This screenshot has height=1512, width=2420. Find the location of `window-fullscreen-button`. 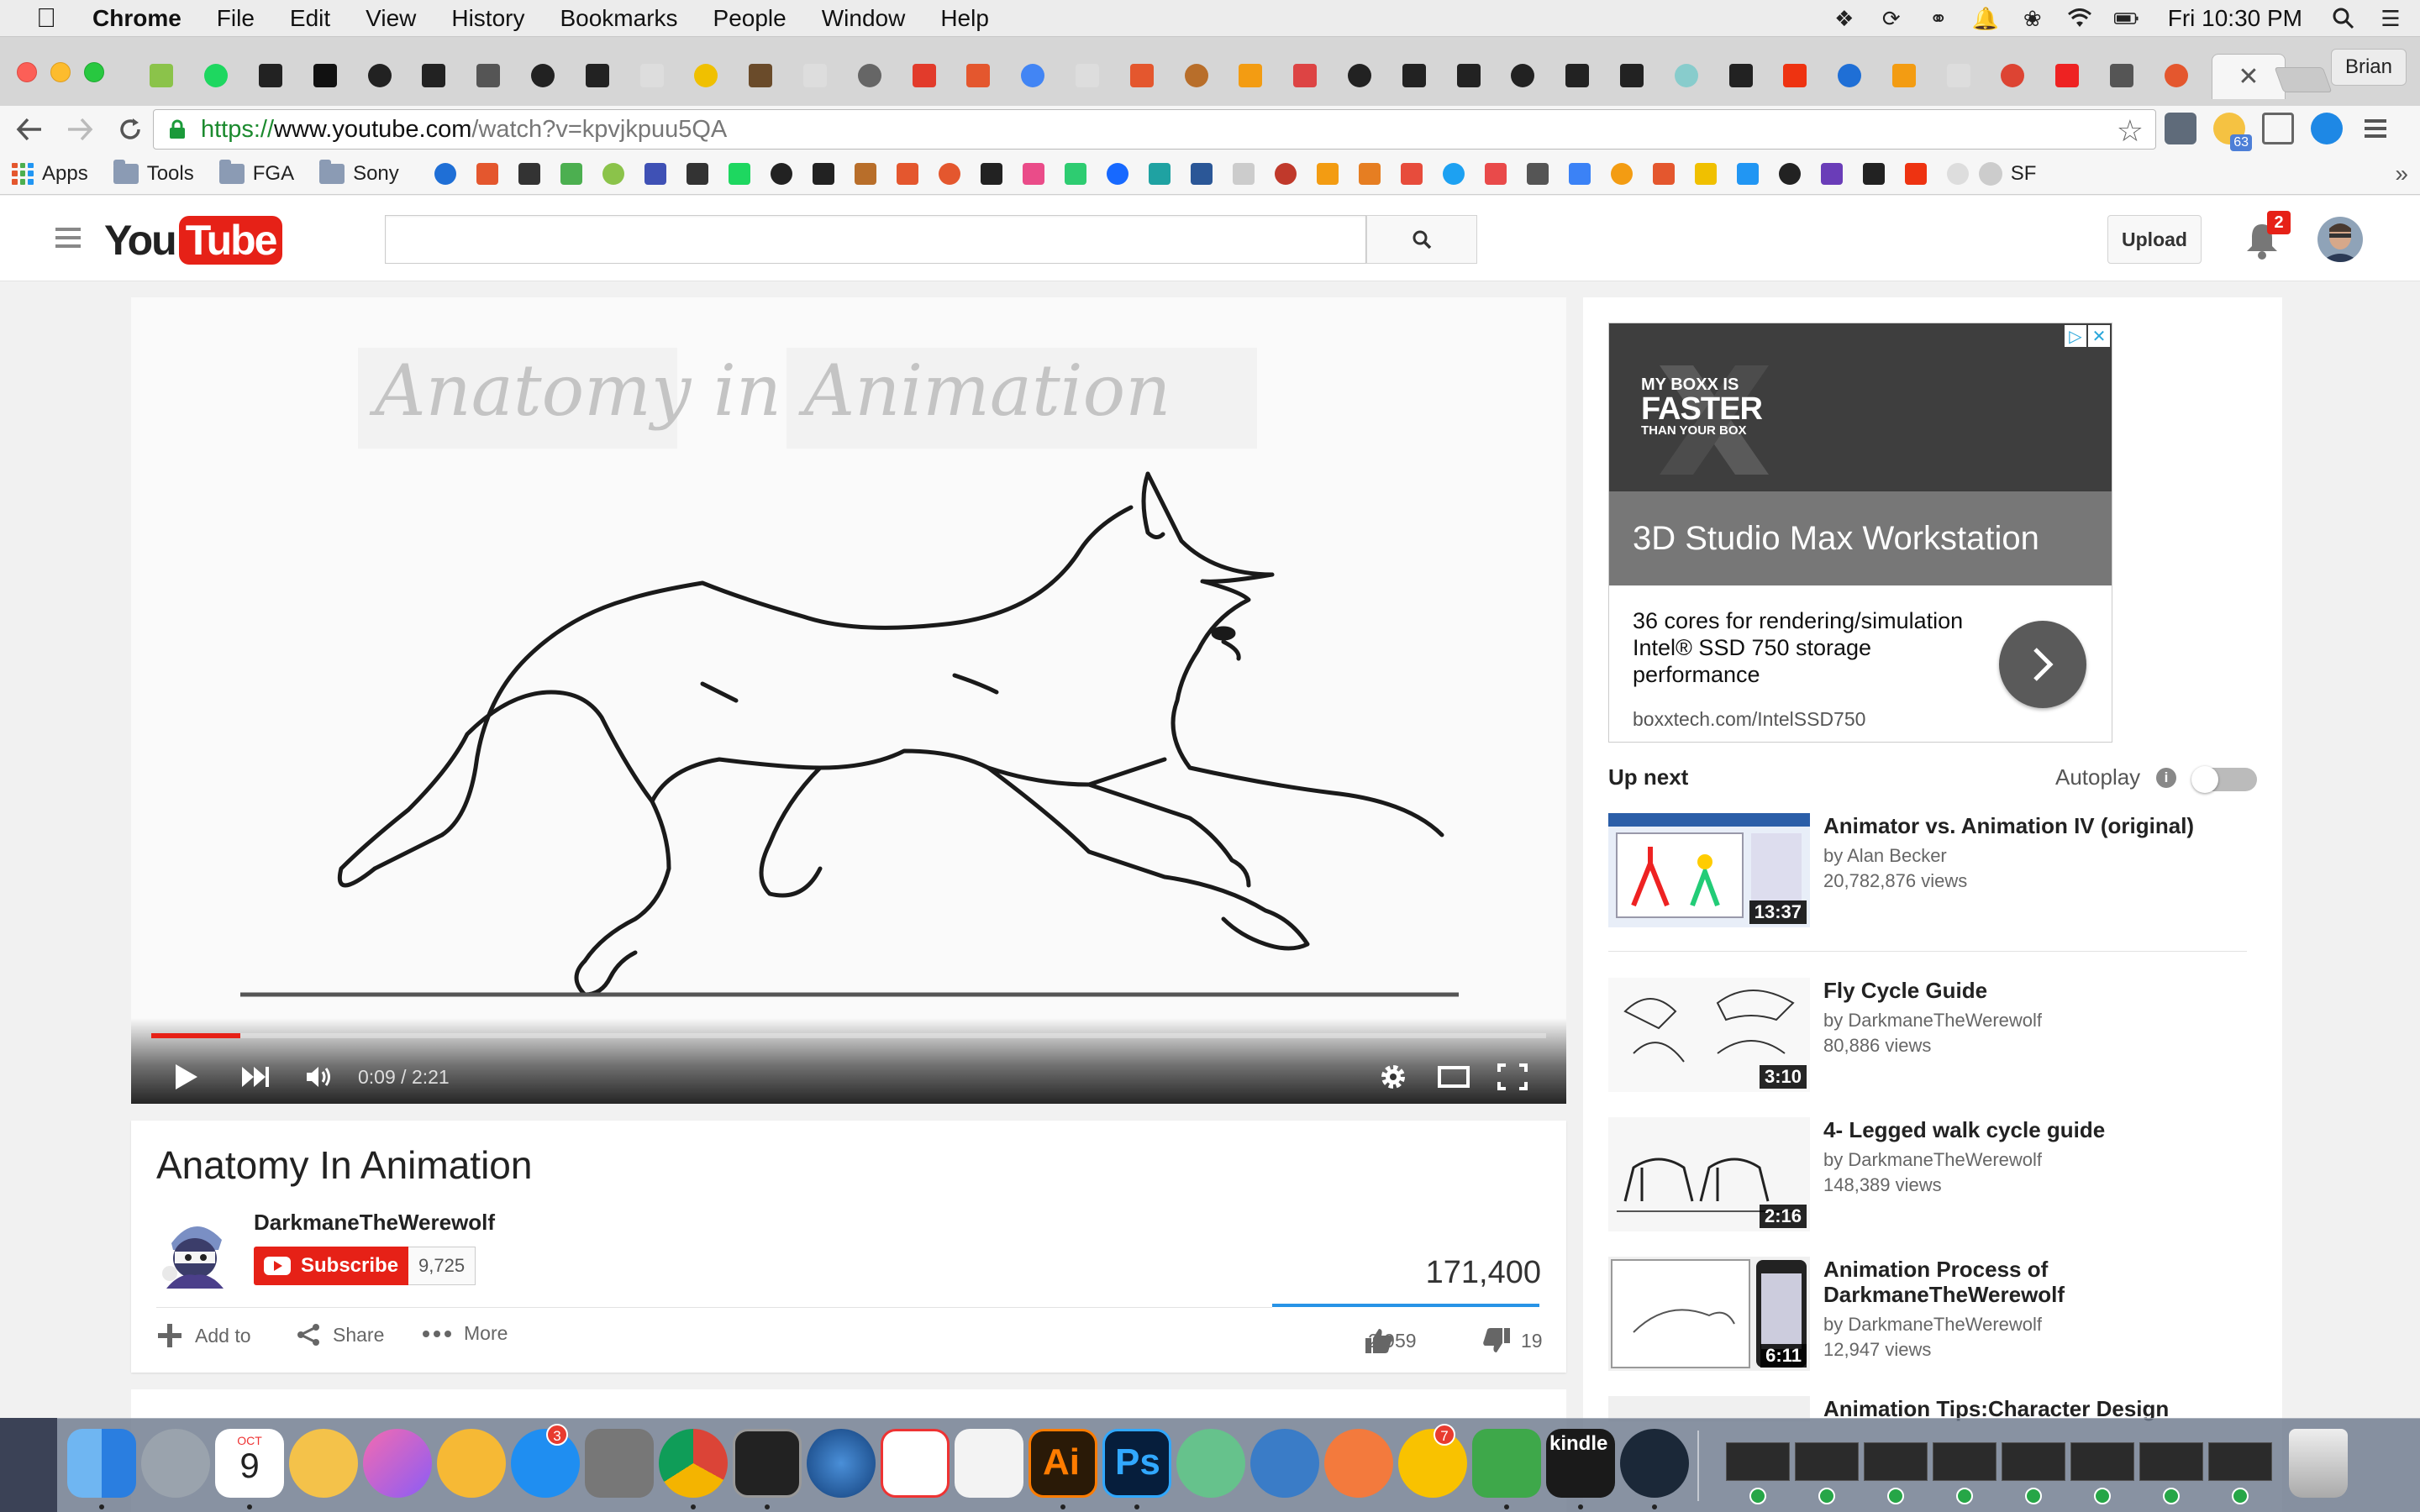

window-fullscreen-button is located at coordinates (94, 72).